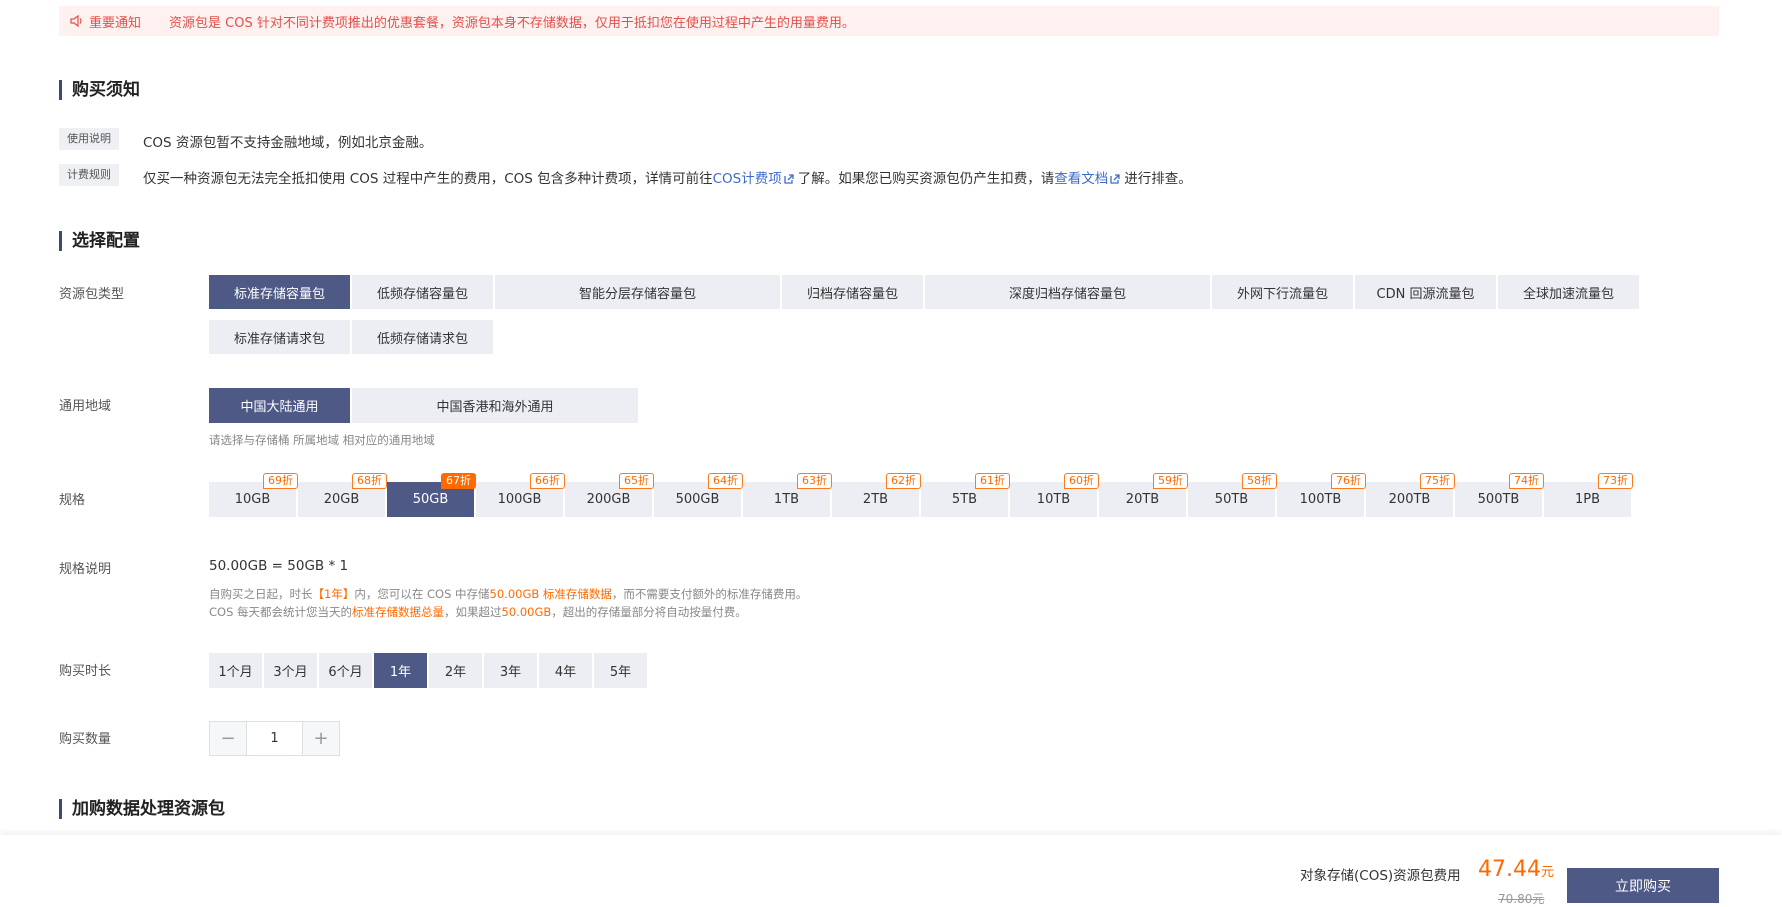 The image size is (1782, 907). I want to click on spec-option: 20GB 68折, so click(342, 495).